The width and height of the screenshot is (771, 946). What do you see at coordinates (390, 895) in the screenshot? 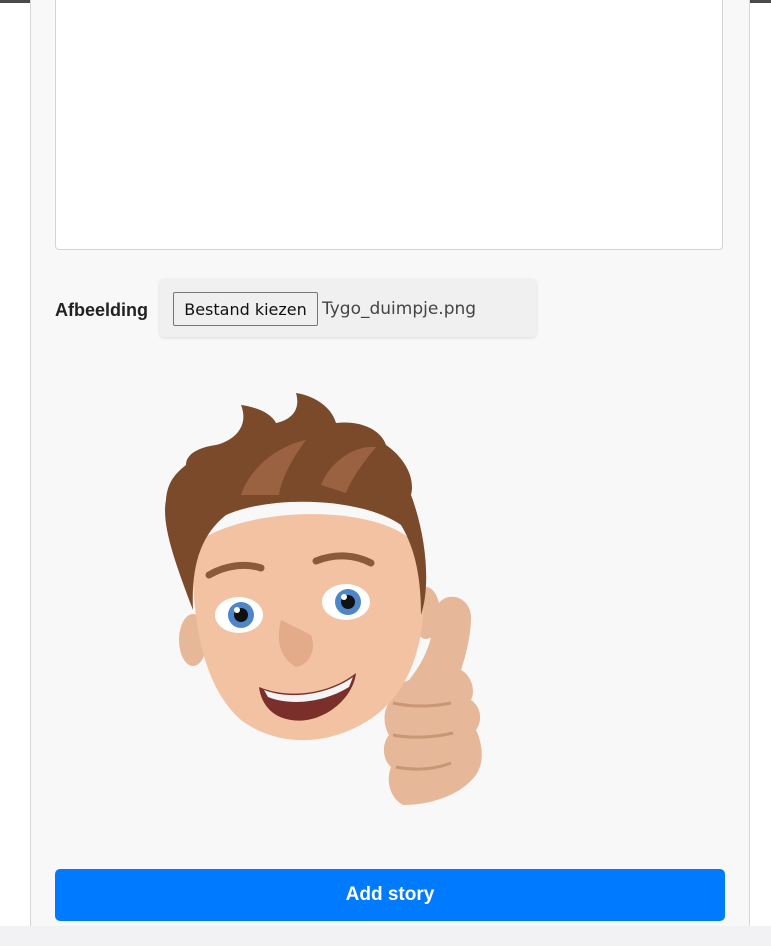
I see `add-story-button: Add story` at bounding box center [390, 895].